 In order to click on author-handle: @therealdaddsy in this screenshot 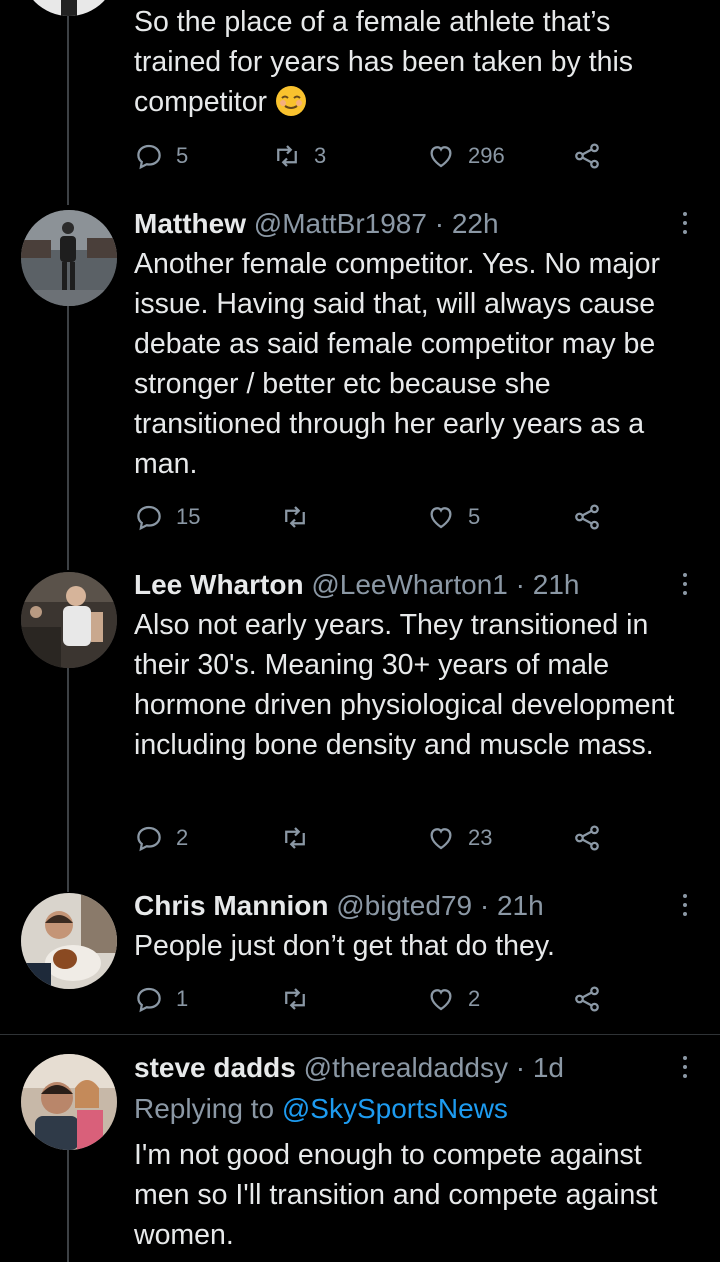, I will do `click(406, 1067)`.